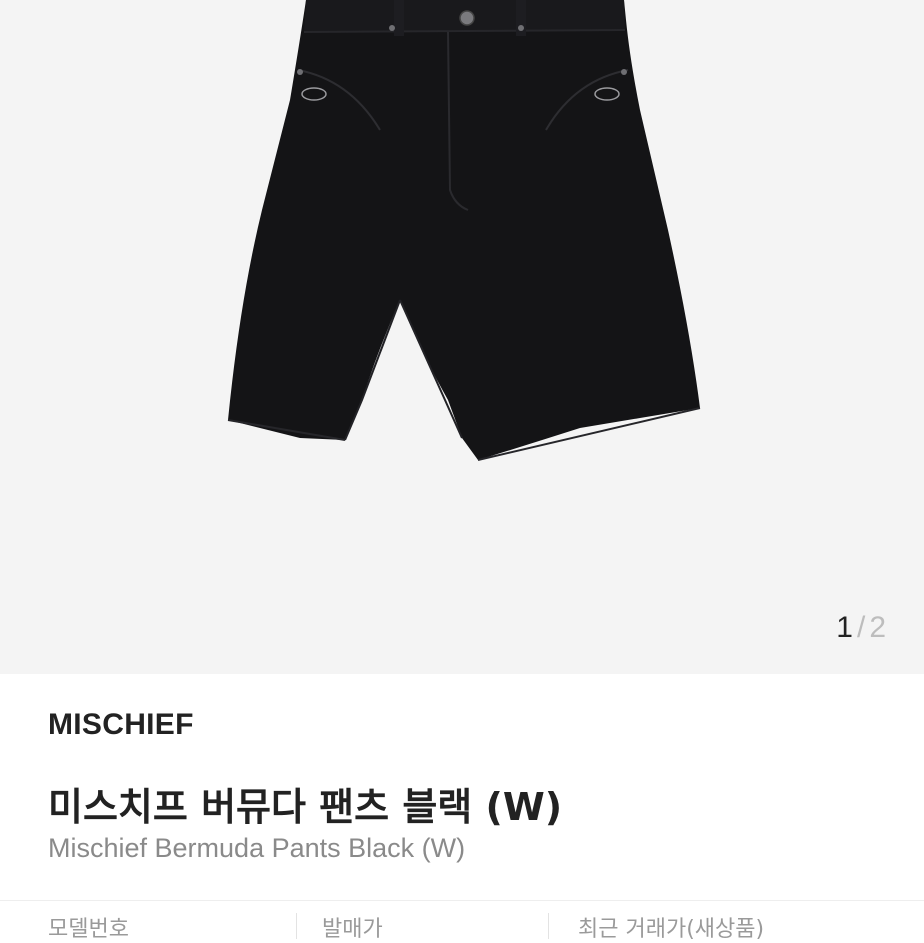  Describe the element at coordinates (844, 627) in the screenshot. I see `pager-current: 1` at that location.